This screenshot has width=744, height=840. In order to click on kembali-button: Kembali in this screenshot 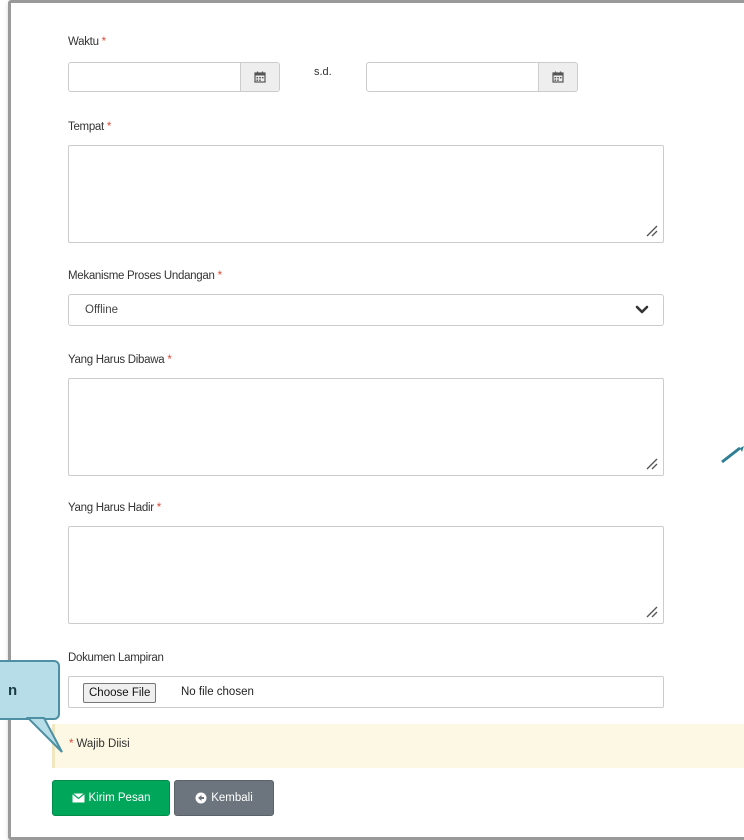, I will do `click(224, 798)`.